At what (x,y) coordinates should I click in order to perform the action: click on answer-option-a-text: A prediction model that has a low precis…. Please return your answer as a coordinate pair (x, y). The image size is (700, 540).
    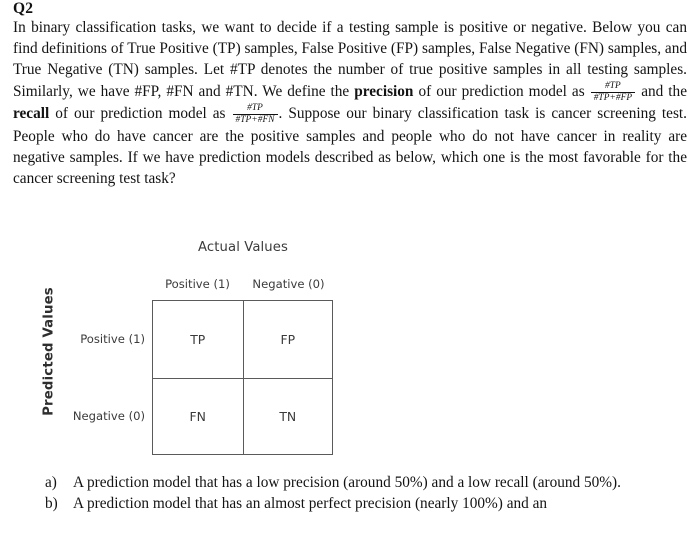
    Looking at the image, I should click on (347, 482).